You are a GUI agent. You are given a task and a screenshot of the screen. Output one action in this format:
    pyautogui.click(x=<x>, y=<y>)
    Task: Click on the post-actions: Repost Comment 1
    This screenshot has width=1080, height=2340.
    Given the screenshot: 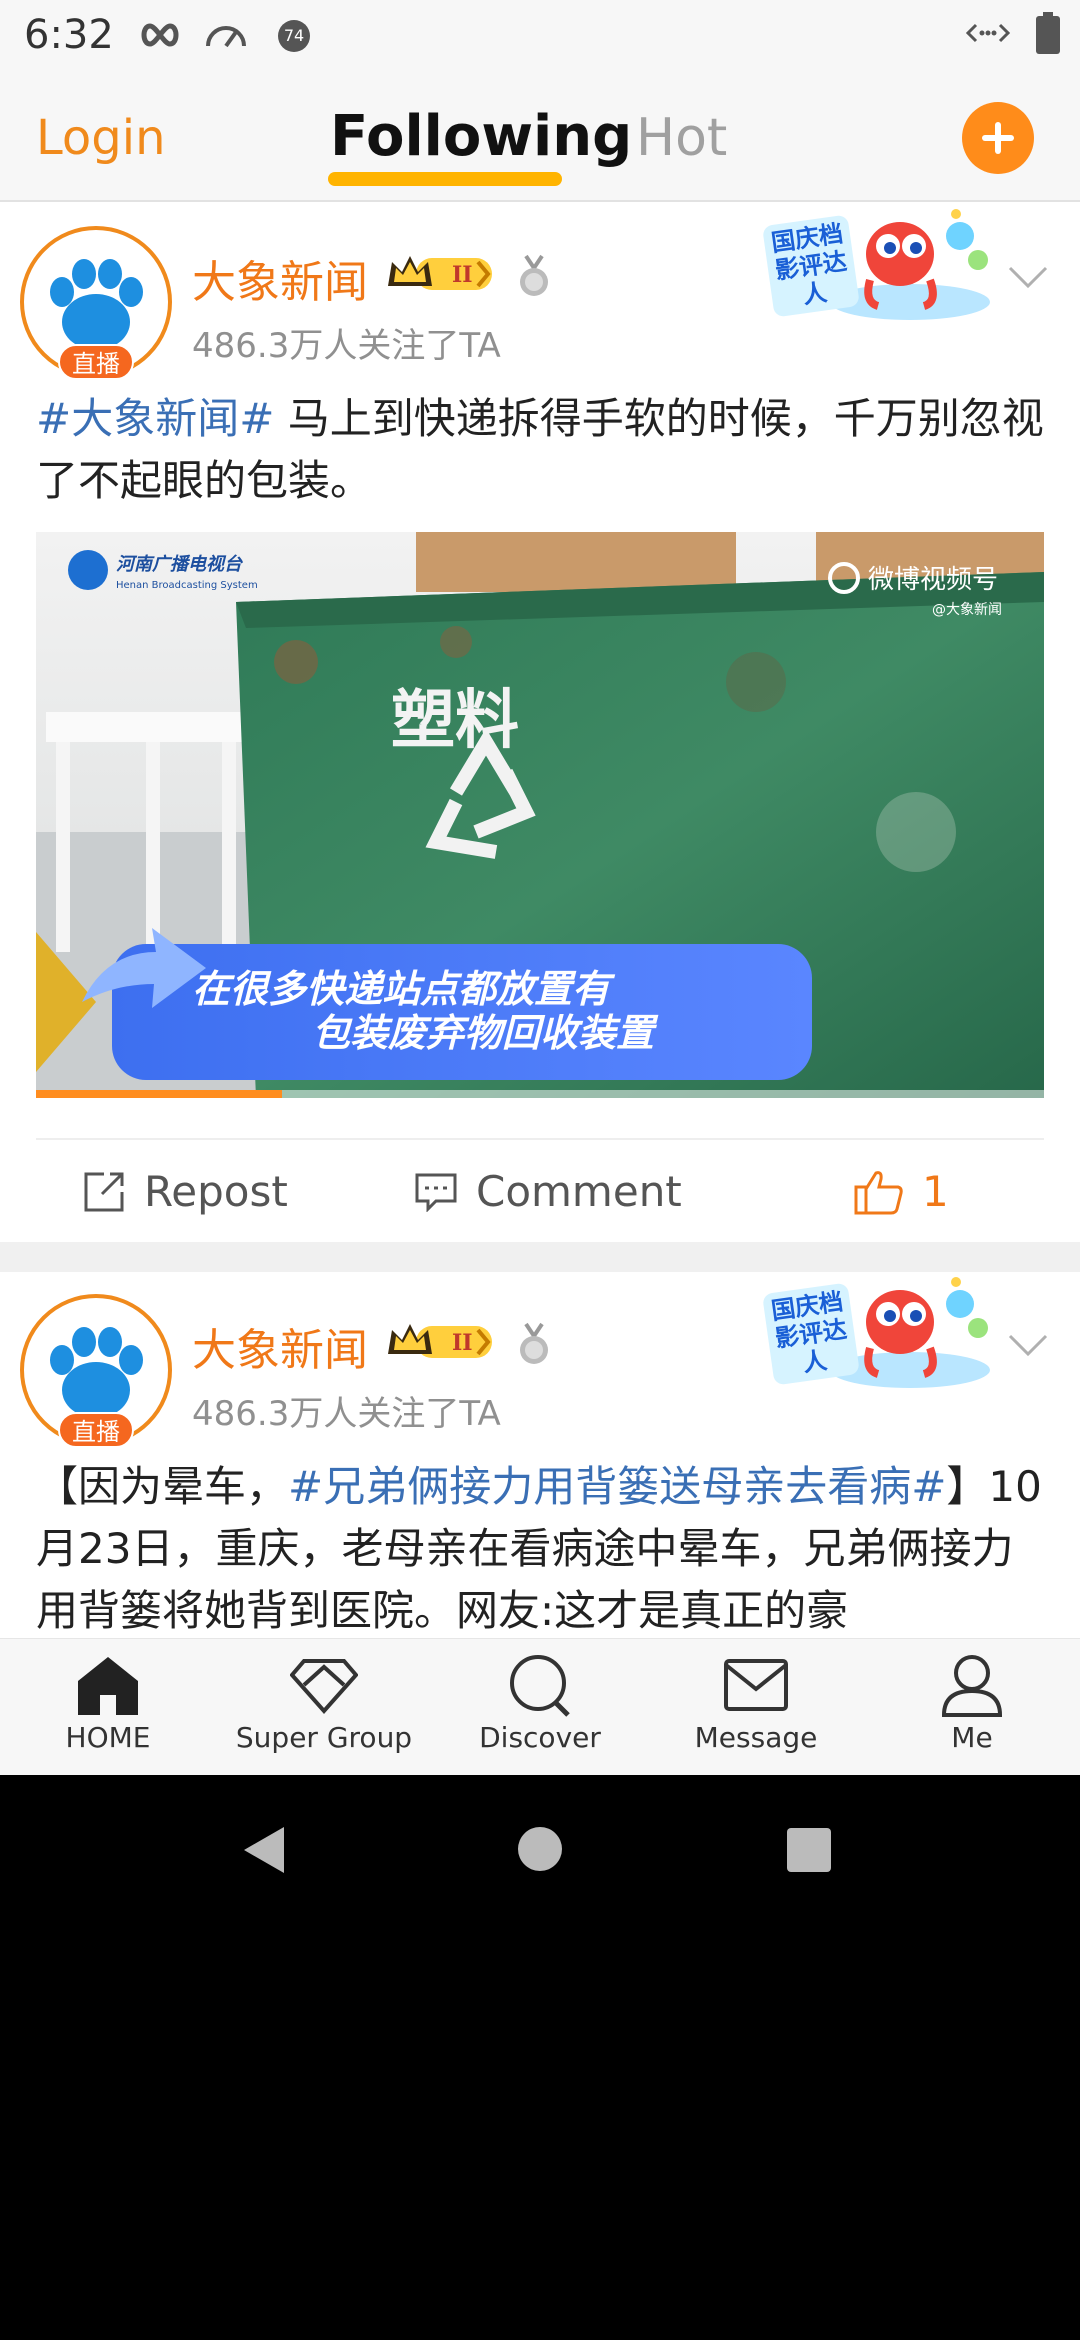 What is the action you would take?
    pyautogui.click(x=540, y=1195)
    